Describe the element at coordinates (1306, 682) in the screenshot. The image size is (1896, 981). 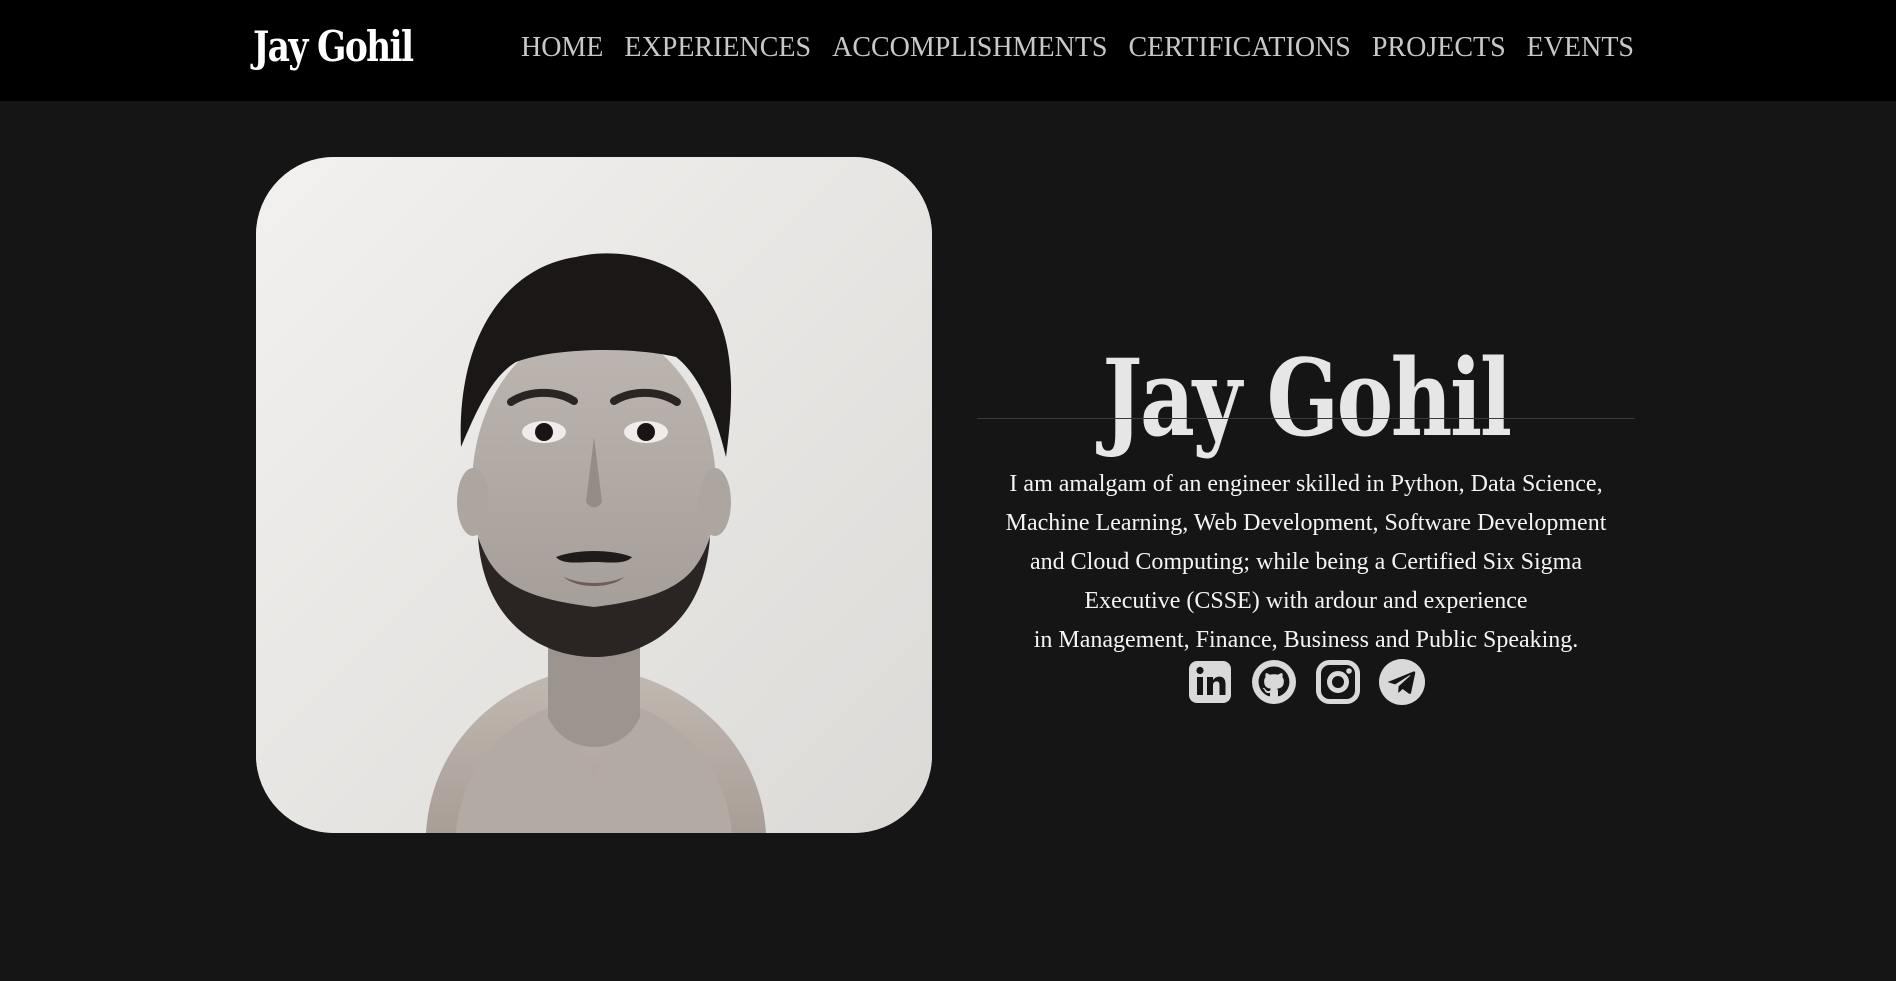
I see `social-links` at that location.